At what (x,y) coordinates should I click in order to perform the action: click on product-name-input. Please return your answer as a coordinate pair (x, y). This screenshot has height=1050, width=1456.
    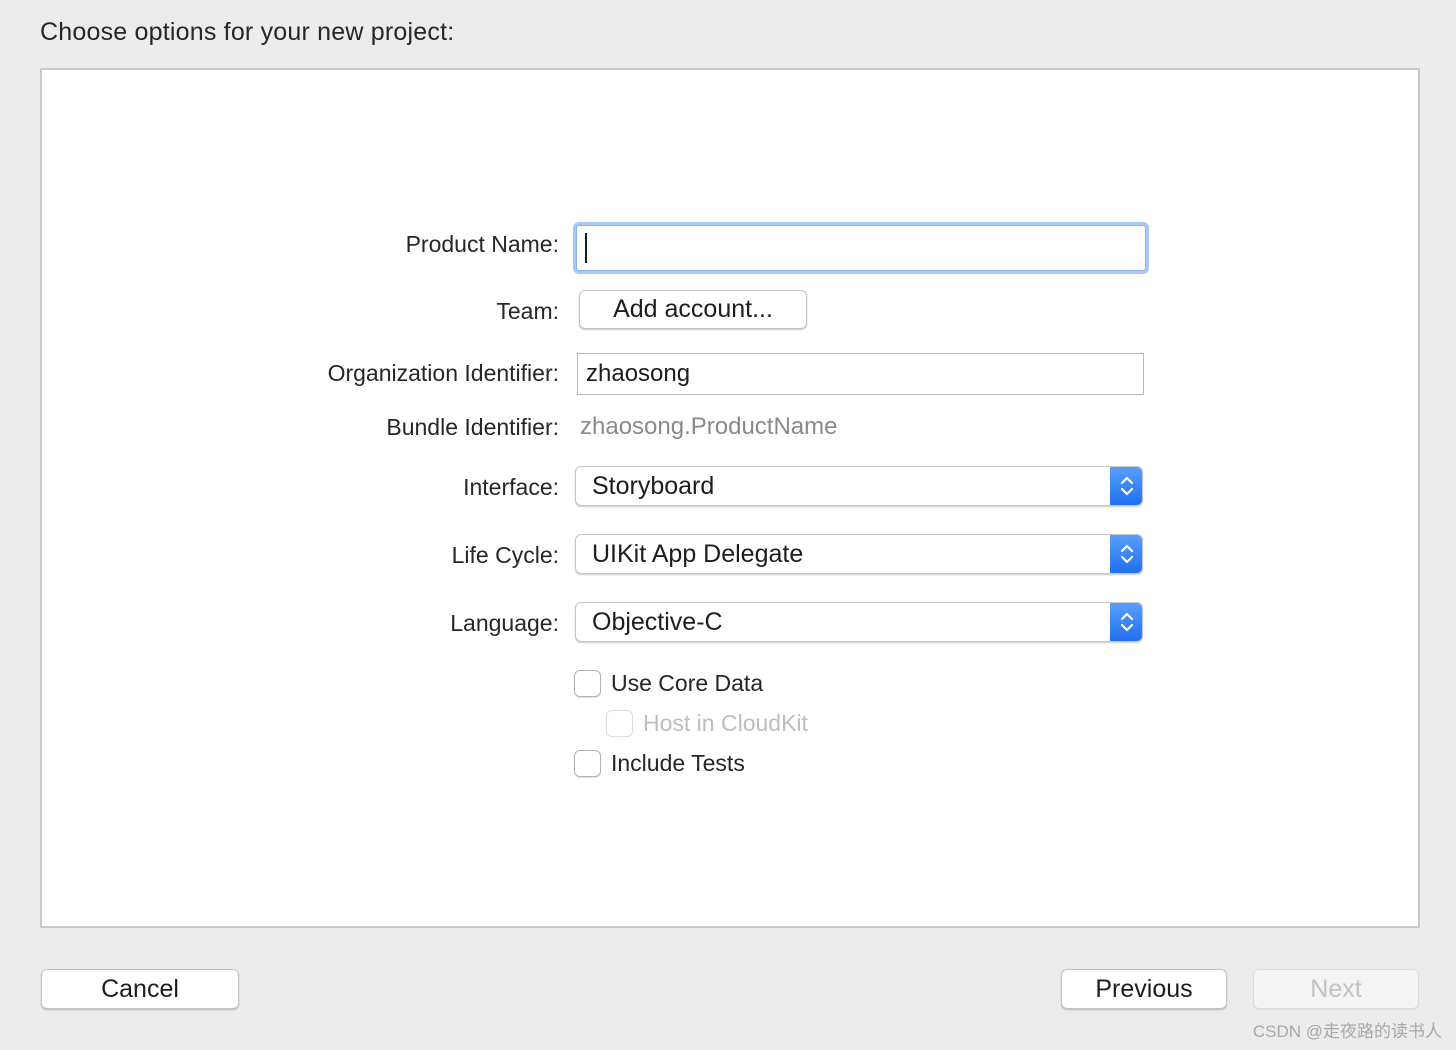
    Looking at the image, I should click on (861, 248).